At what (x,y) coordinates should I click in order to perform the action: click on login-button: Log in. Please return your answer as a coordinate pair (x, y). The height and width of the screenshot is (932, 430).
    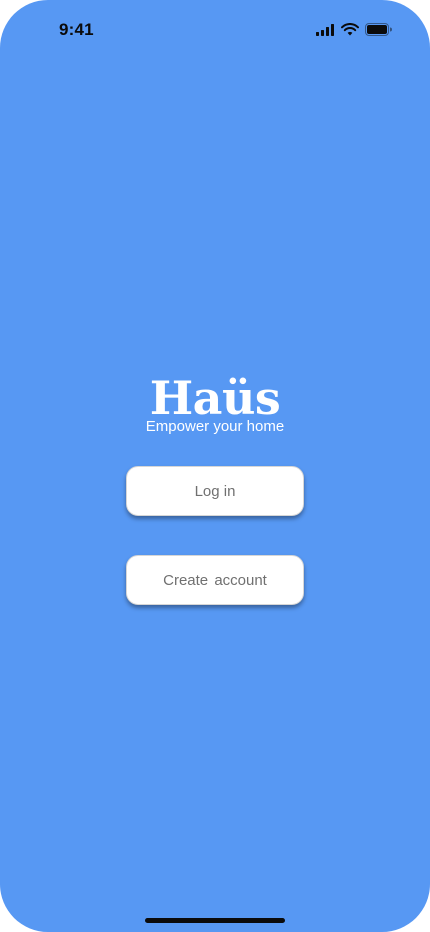
    Looking at the image, I should click on (215, 491).